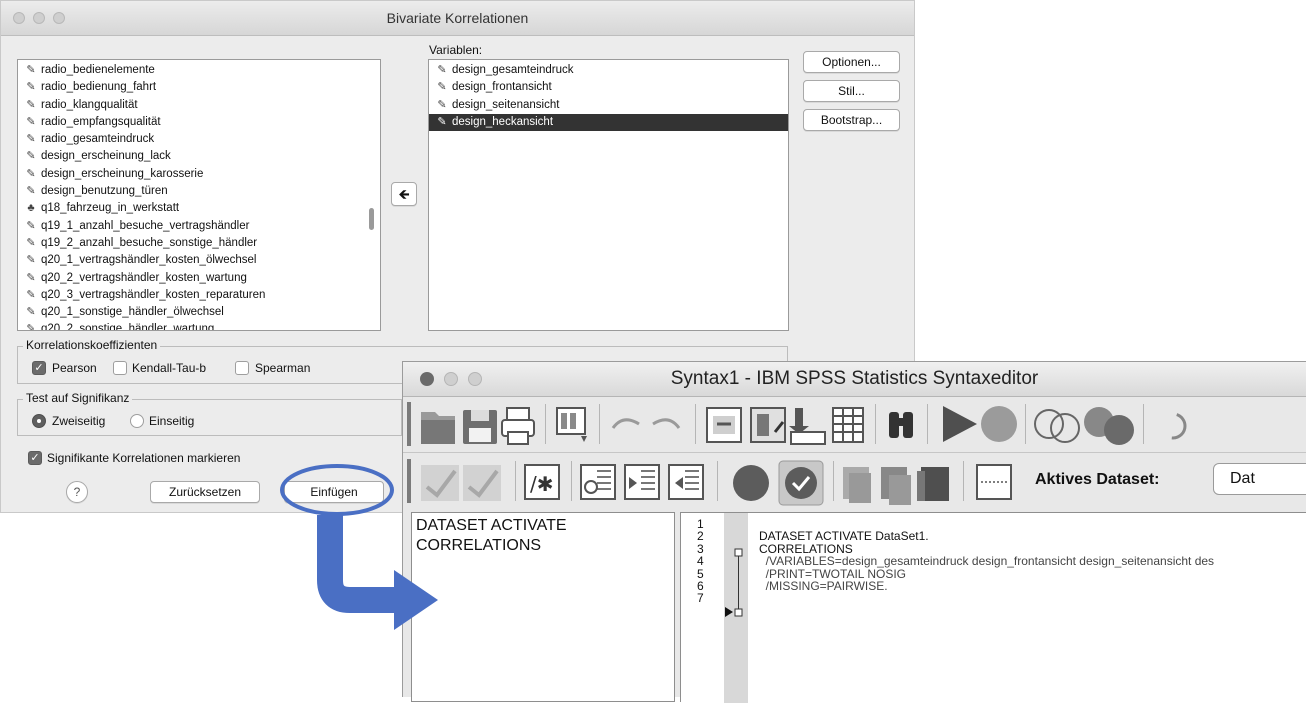 The image size is (1306, 703). I want to click on target-list-item: ✎ design_frontansicht, so click(608, 87).